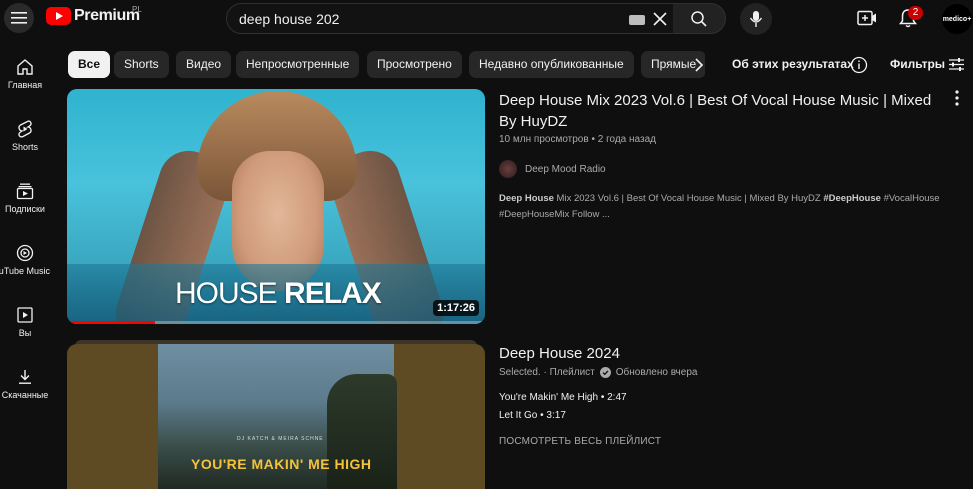 This screenshot has height=489, width=973. What do you see at coordinates (917, 64) in the screenshot?
I see `filters-button: Фильтры` at bounding box center [917, 64].